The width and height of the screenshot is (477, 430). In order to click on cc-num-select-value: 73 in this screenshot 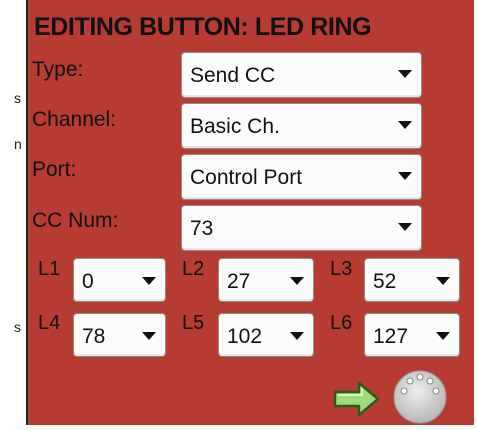, I will do `click(202, 228)`.